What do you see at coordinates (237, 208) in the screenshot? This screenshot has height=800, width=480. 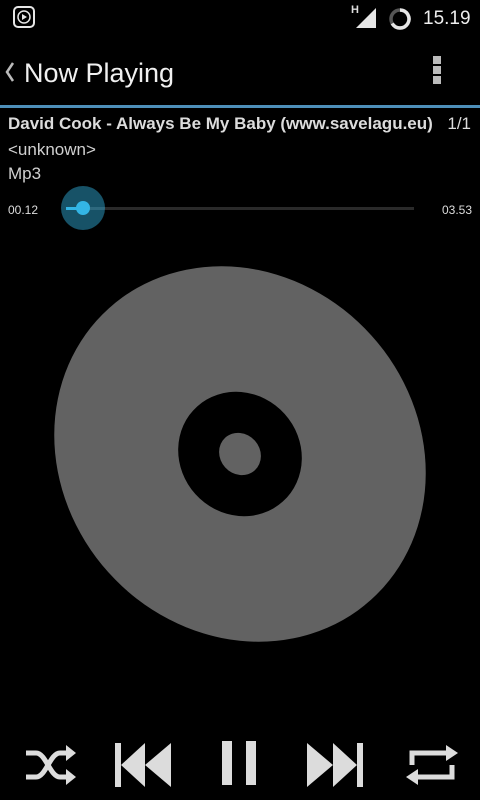 I see `seek-bar` at bounding box center [237, 208].